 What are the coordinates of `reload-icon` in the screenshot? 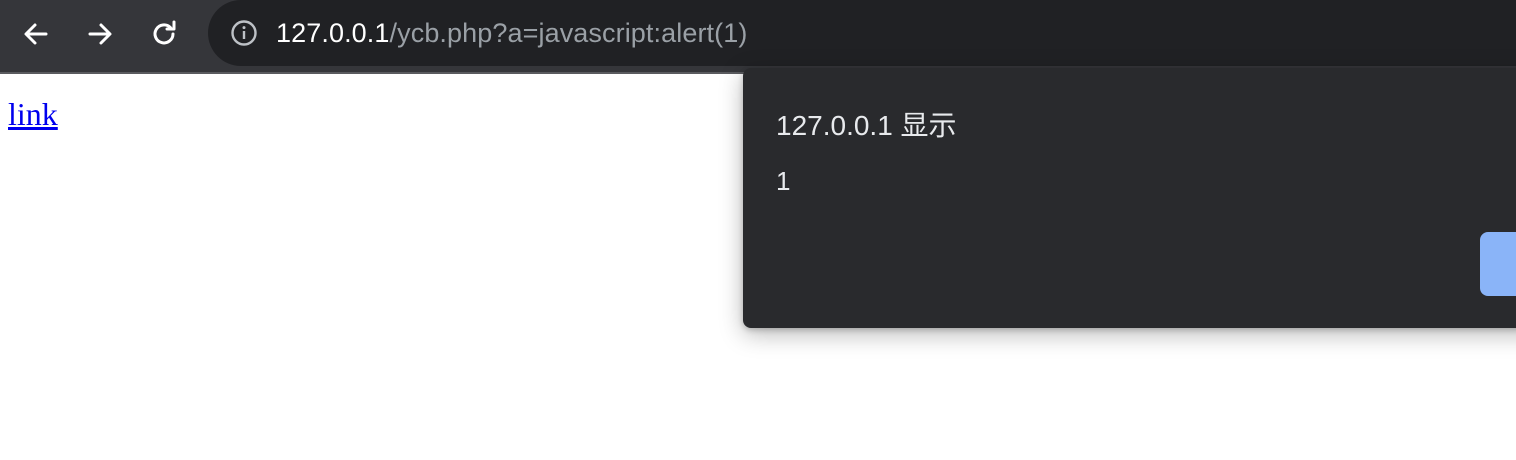 It's located at (164, 32).